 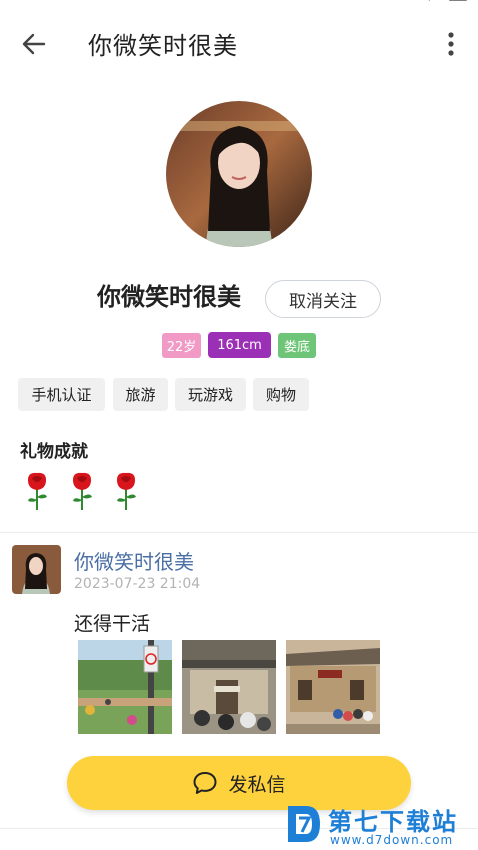 I want to click on post-photo-village-gate, so click(x=229, y=687).